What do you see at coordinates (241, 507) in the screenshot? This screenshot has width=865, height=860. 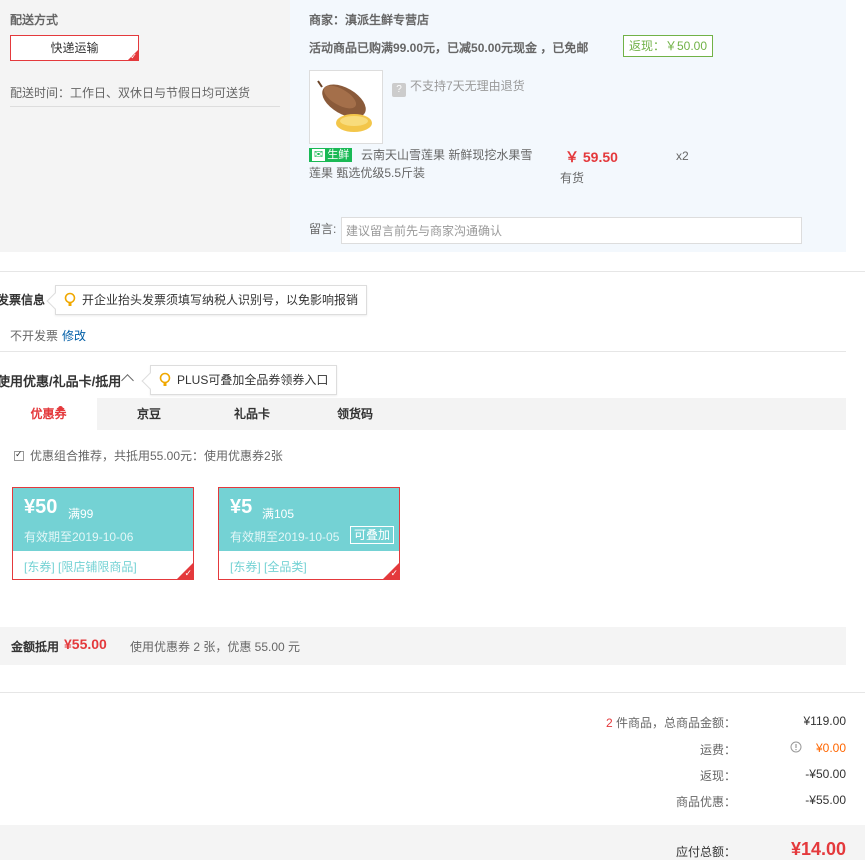 I see `coupon-amount: ¥5` at bounding box center [241, 507].